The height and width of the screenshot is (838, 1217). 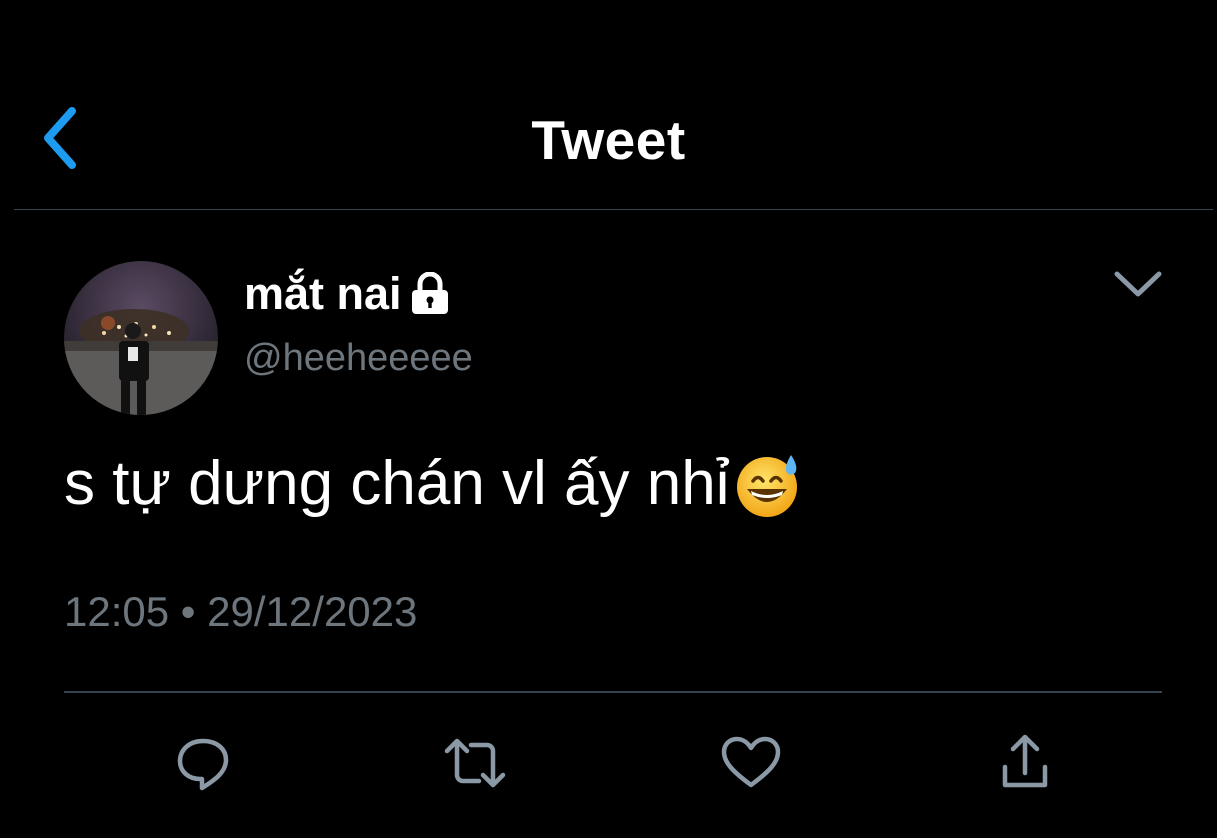 What do you see at coordinates (141, 338) in the screenshot?
I see `avatar` at bounding box center [141, 338].